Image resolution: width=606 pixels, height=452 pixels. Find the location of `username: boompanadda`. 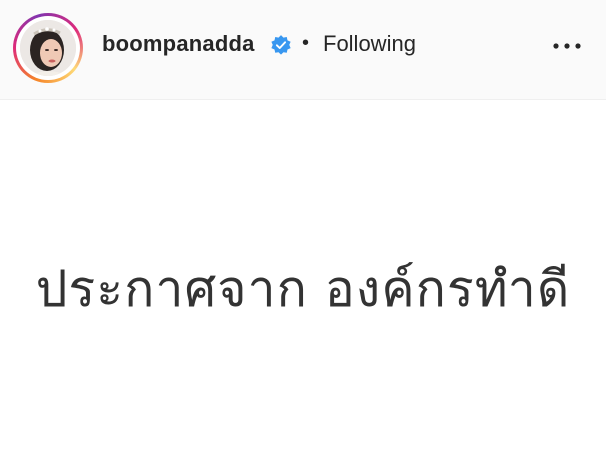

username: boompanadda is located at coordinates (178, 44).